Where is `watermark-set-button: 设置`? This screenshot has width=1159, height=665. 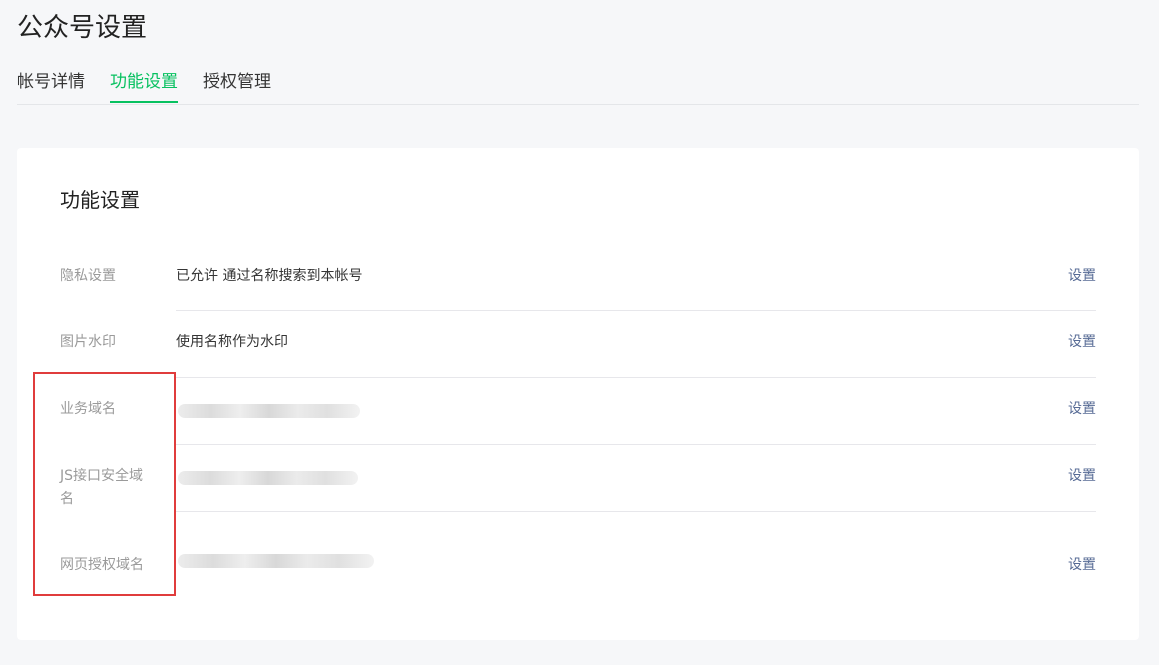
watermark-set-button: 设置 is located at coordinates (1082, 342).